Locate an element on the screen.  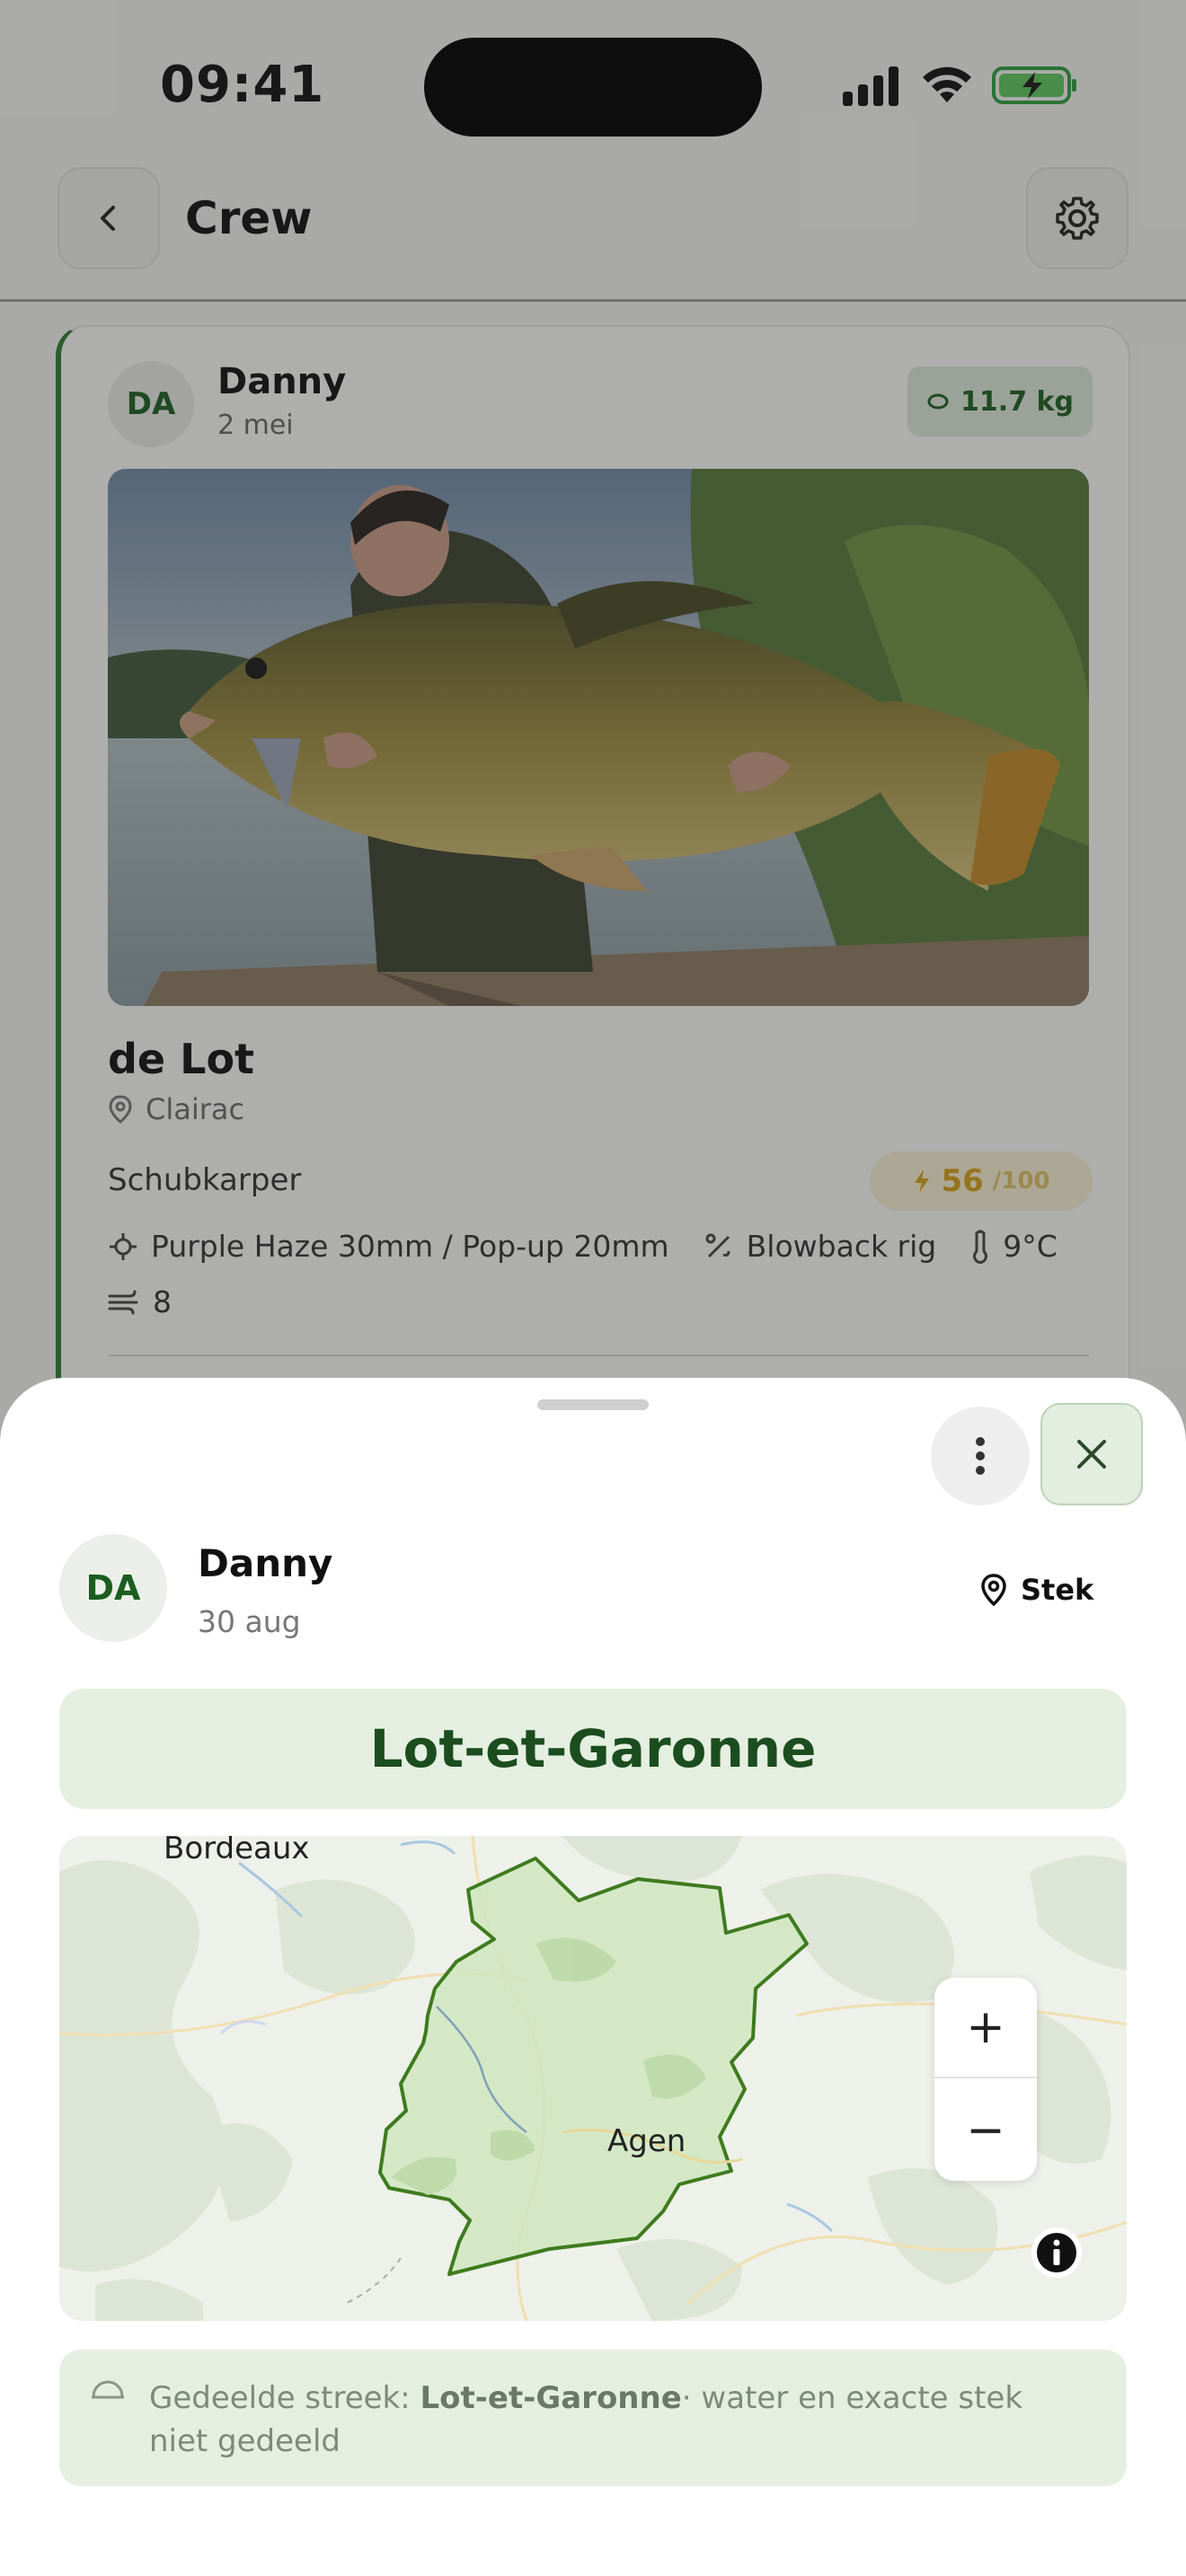
sheet-user-name: Danny is located at coordinates (265, 1563).